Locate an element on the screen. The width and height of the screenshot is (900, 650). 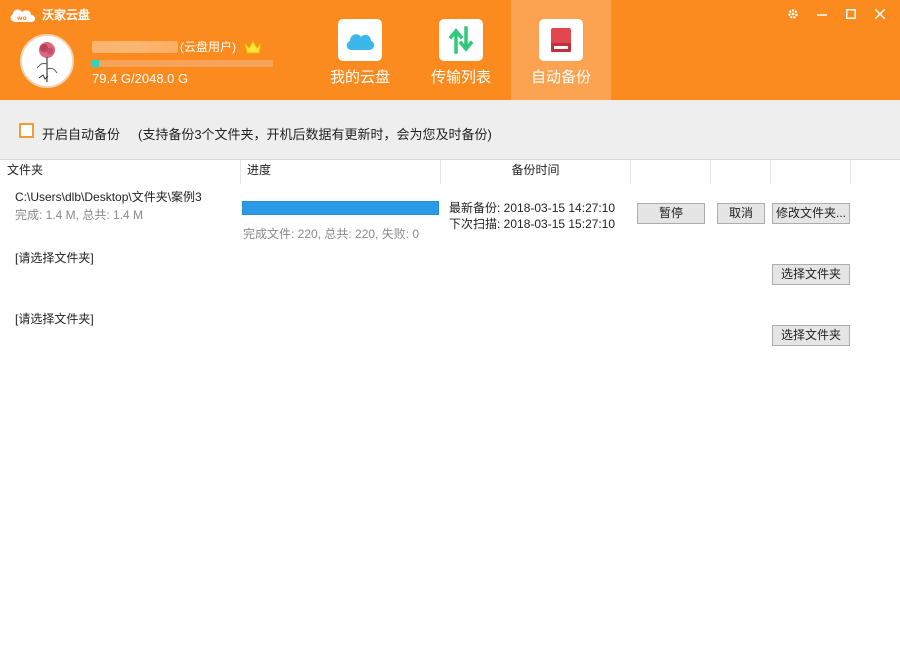
column-header-folder: 文件夹 is located at coordinates (120, 172).